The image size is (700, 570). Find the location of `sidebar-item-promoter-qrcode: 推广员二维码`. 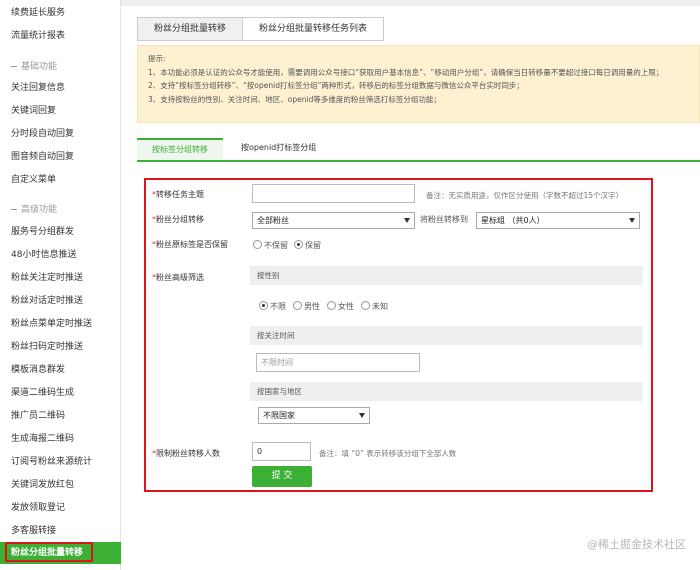

sidebar-item-promoter-qrcode: 推广员二维码 is located at coordinates (60, 416).